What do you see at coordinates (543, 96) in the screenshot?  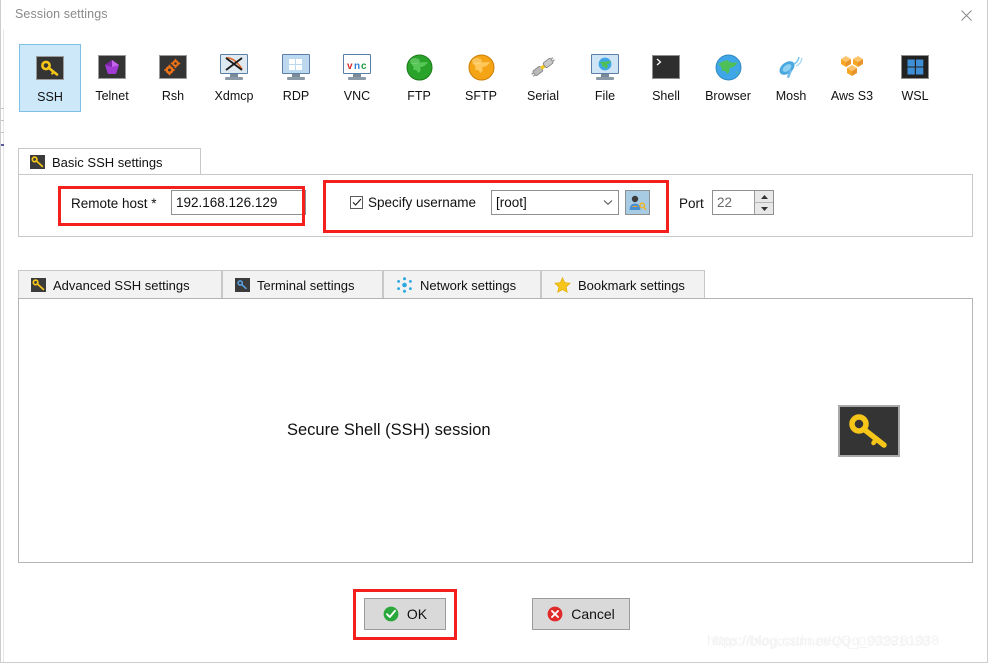 I see `protocol-label: Serial` at bounding box center [543, 96].